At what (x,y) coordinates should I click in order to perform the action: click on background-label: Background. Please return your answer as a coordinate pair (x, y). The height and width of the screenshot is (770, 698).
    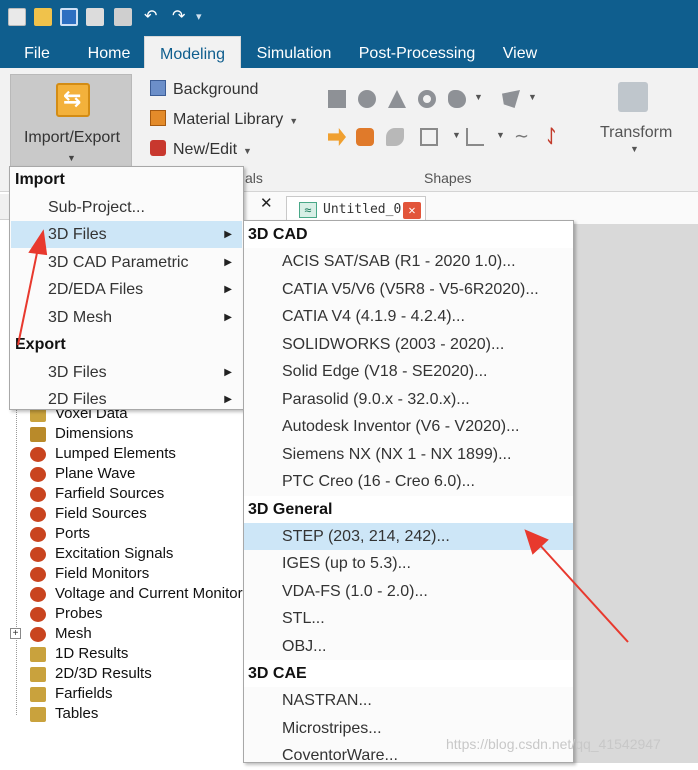
    Looking at the image, I should click on (216, 89).